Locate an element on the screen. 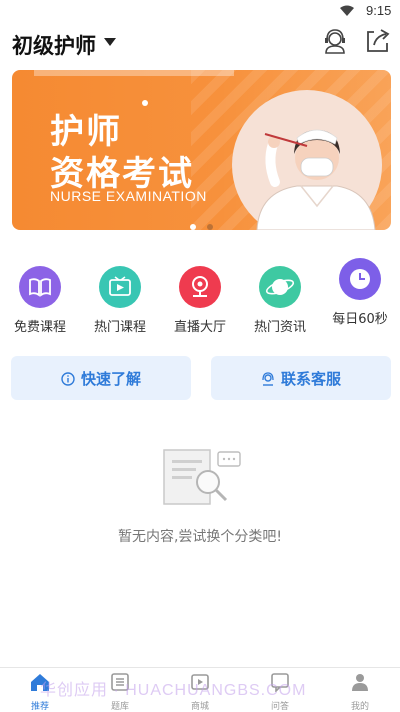 This screenshot has height=712, width=400. share-icon is located at coordinates (377, 41).